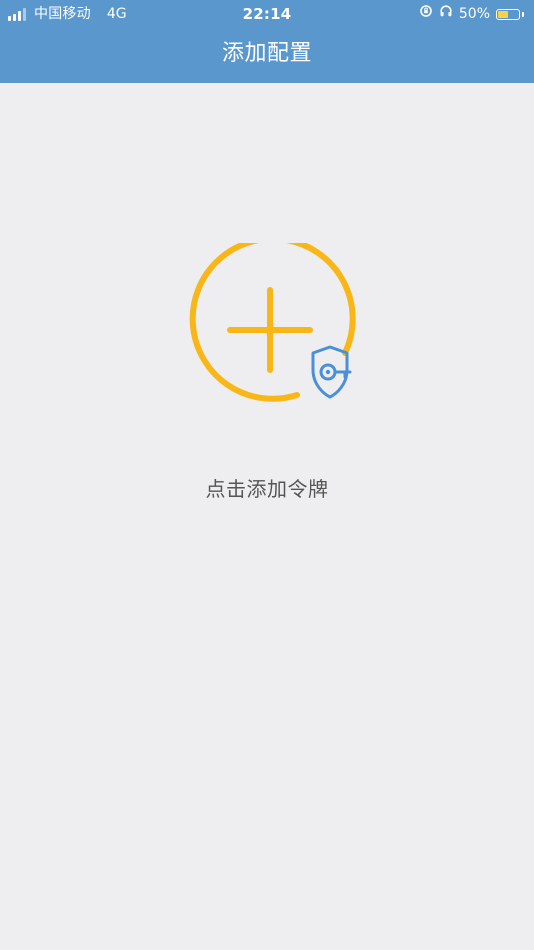 The height and width of the screenshot is (950, 534). I want to click on battery-tip, so click(523, 14).